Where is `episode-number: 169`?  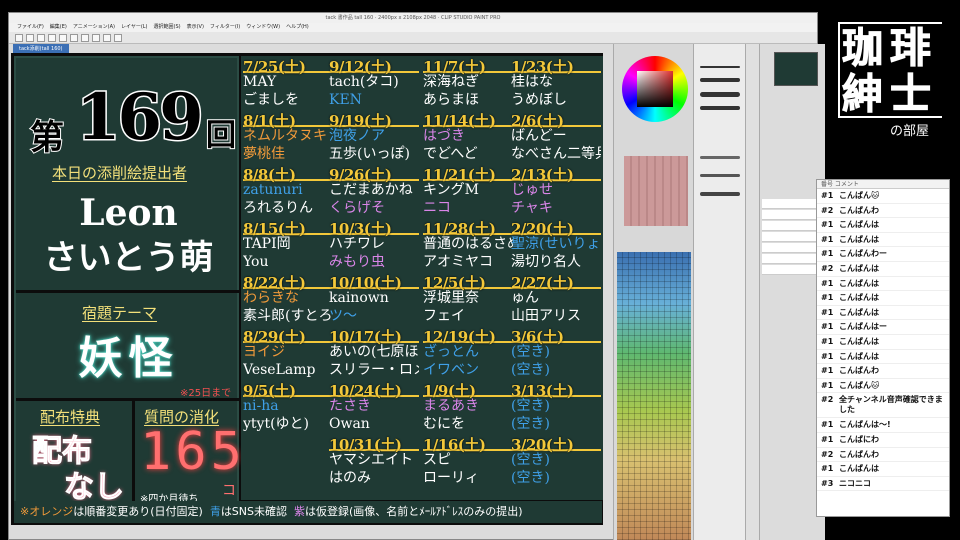
episode-number: 169 is located at coordinates (140, 118).